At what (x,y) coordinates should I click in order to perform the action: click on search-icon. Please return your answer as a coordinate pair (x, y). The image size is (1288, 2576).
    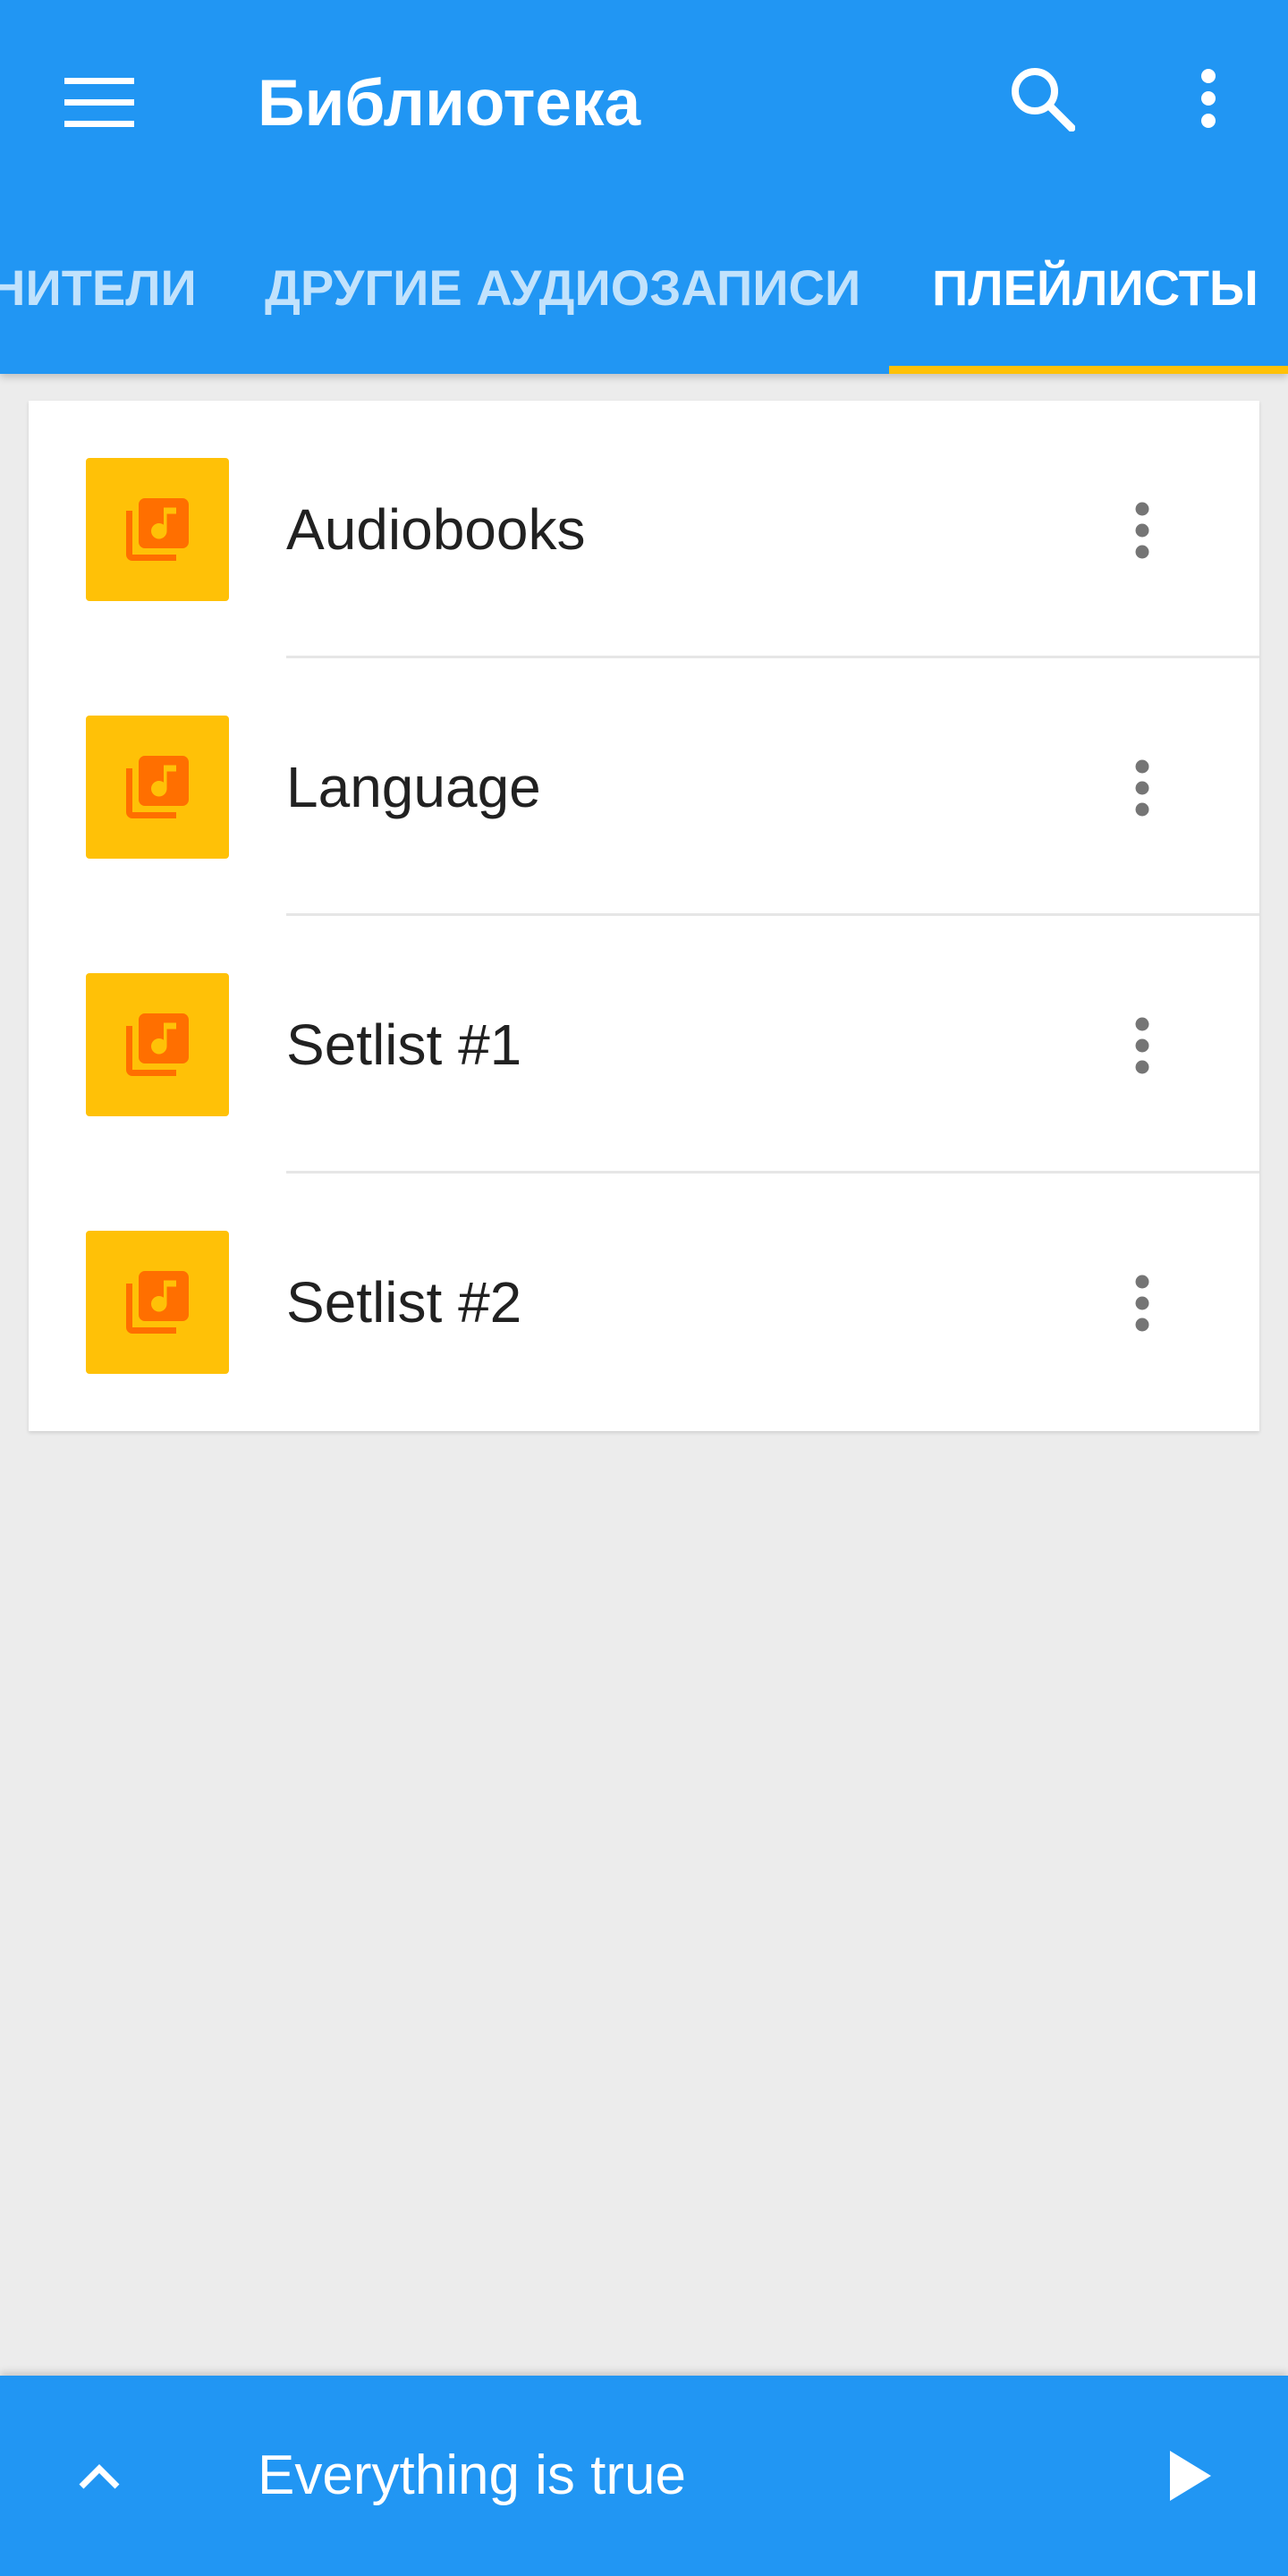
    Looking at the image, I should click on (1043, 99).